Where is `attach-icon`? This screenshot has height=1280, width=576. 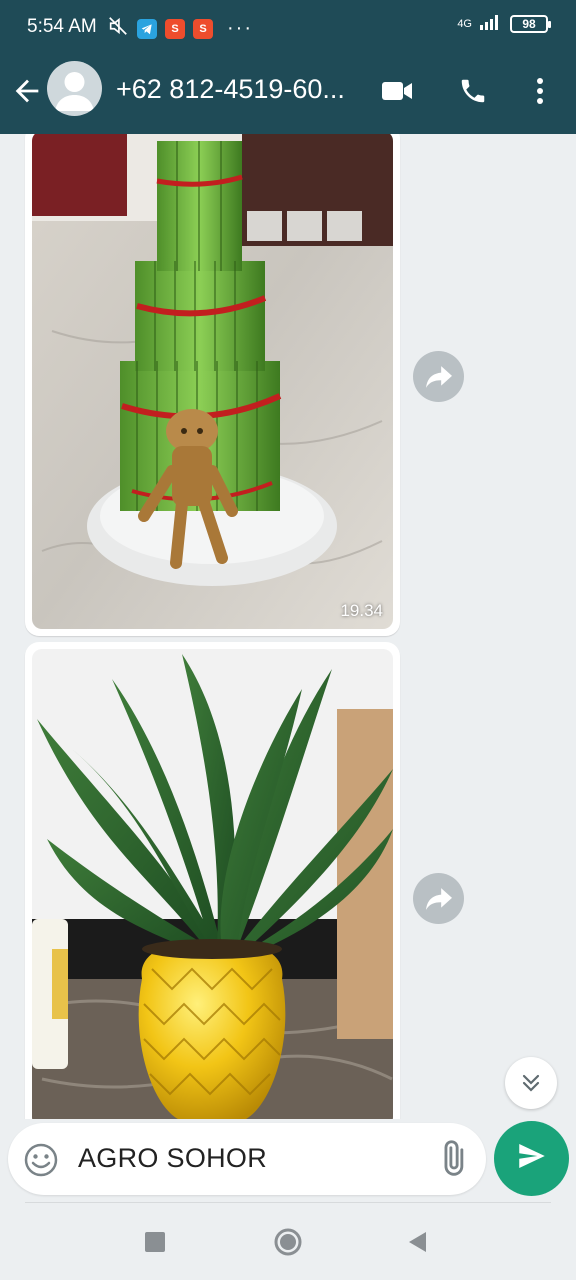 attach-icon is located at coordinates (452, 1159).